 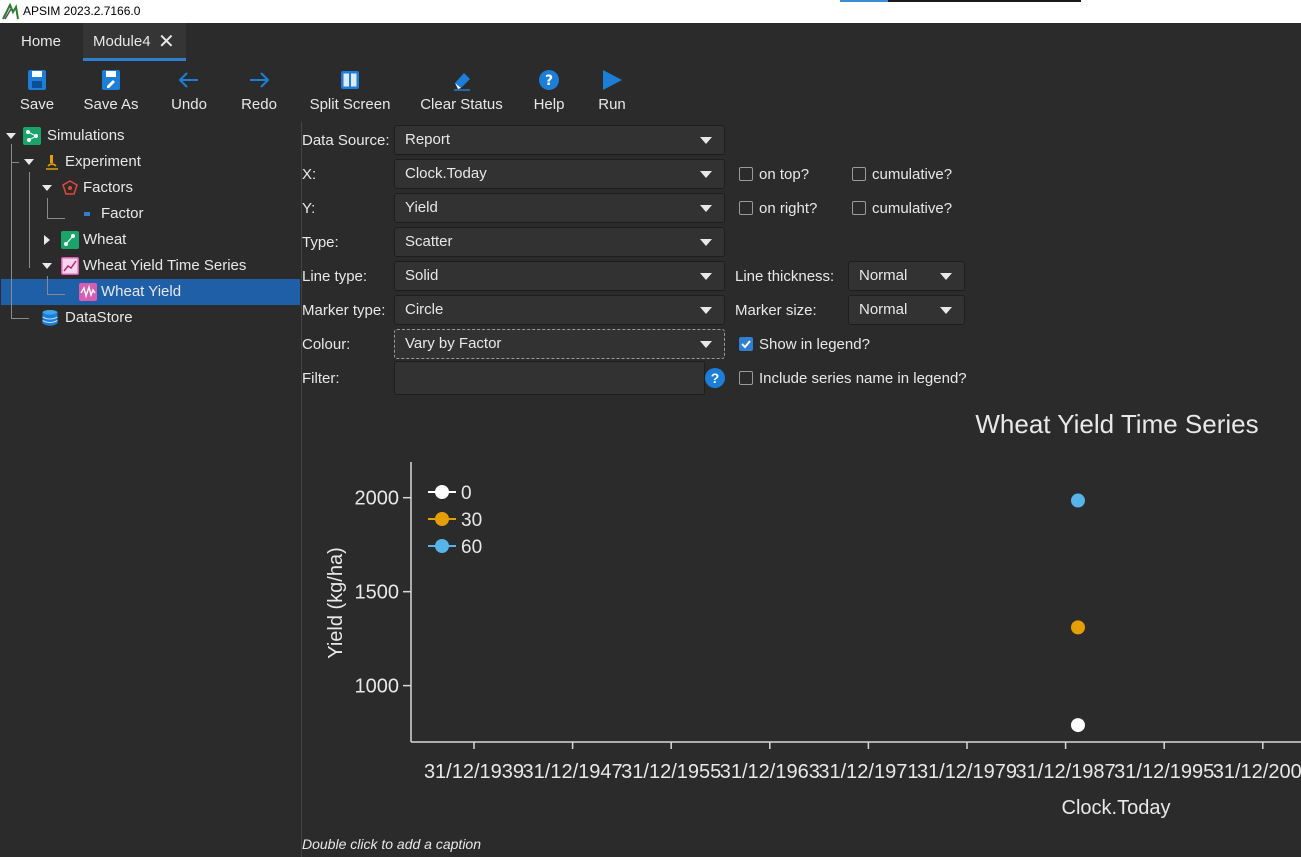 What do you see at coordinates (88, 292) in the screenshot?
I see `series-icon` at bounding box center [88, 292].